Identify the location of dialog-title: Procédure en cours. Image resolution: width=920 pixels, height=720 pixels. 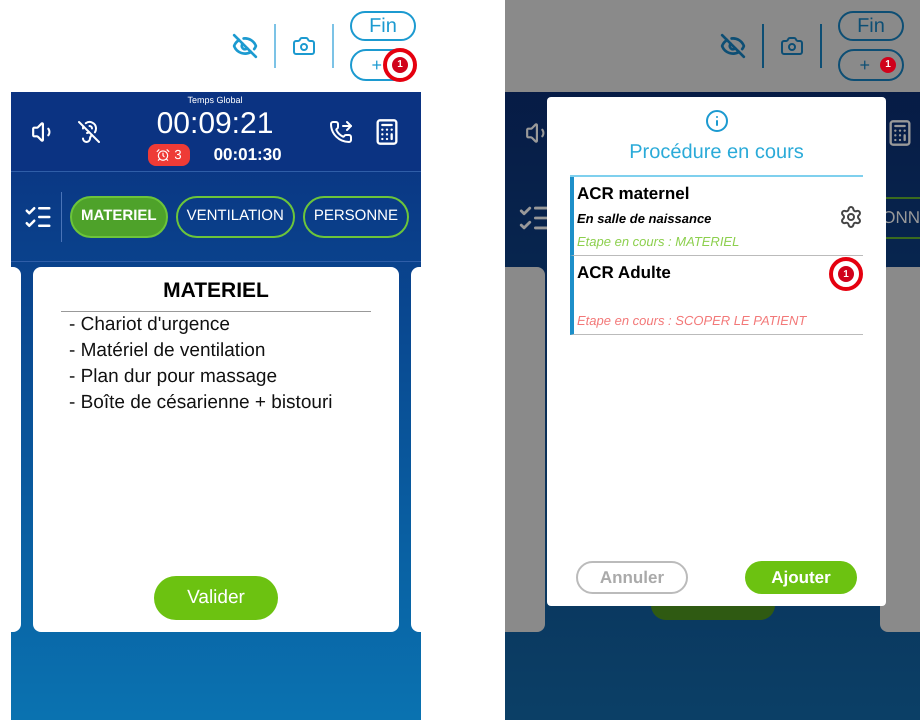
(716, 152).